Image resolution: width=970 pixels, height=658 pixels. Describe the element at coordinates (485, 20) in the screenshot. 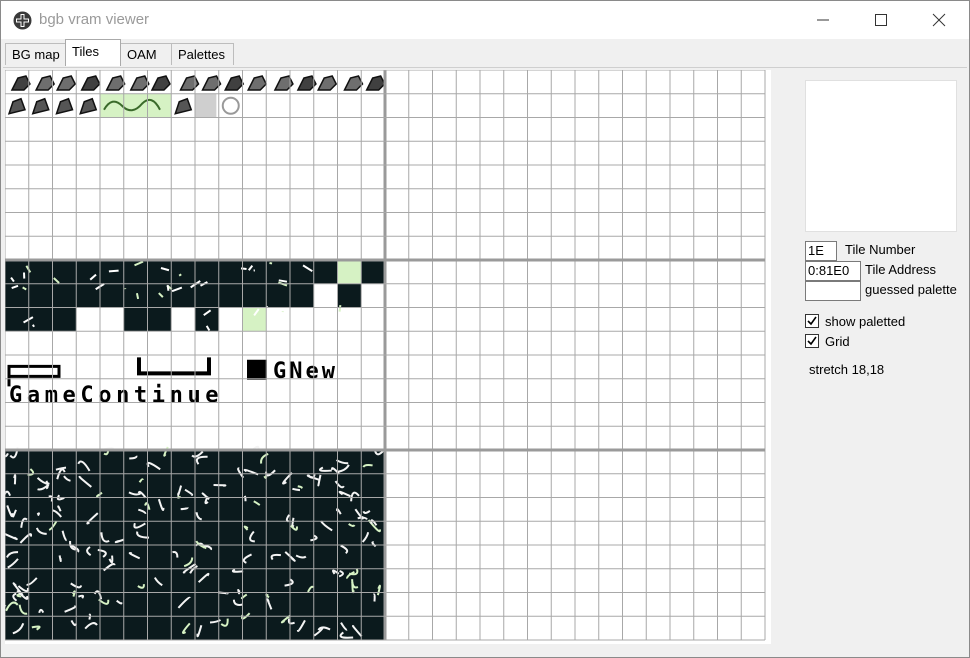

I see `title-bar: bgb vram viewer` at that location.